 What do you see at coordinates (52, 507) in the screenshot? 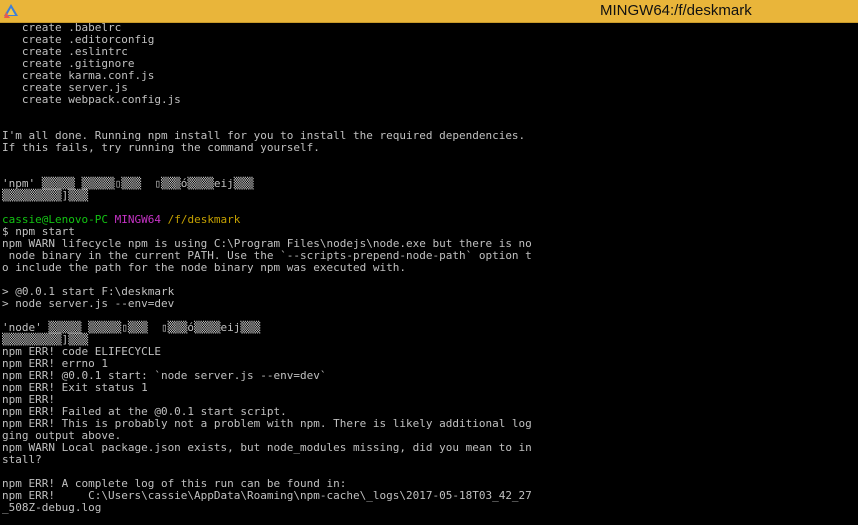
I see `terminal-line: _508Z-debug.log` at bounding box center [52, 507].